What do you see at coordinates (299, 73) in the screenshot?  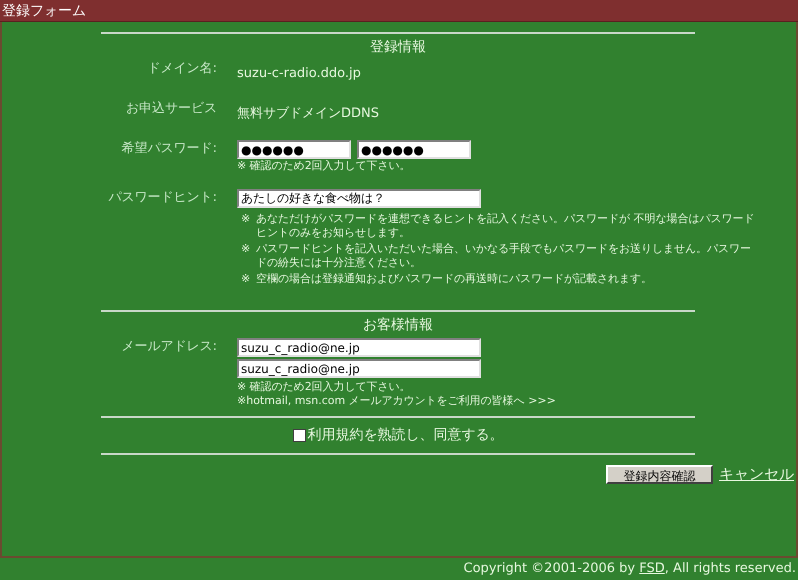 I see `field-value: suzu-c-radio.ddo.jp` at bounding box center [299, 73].